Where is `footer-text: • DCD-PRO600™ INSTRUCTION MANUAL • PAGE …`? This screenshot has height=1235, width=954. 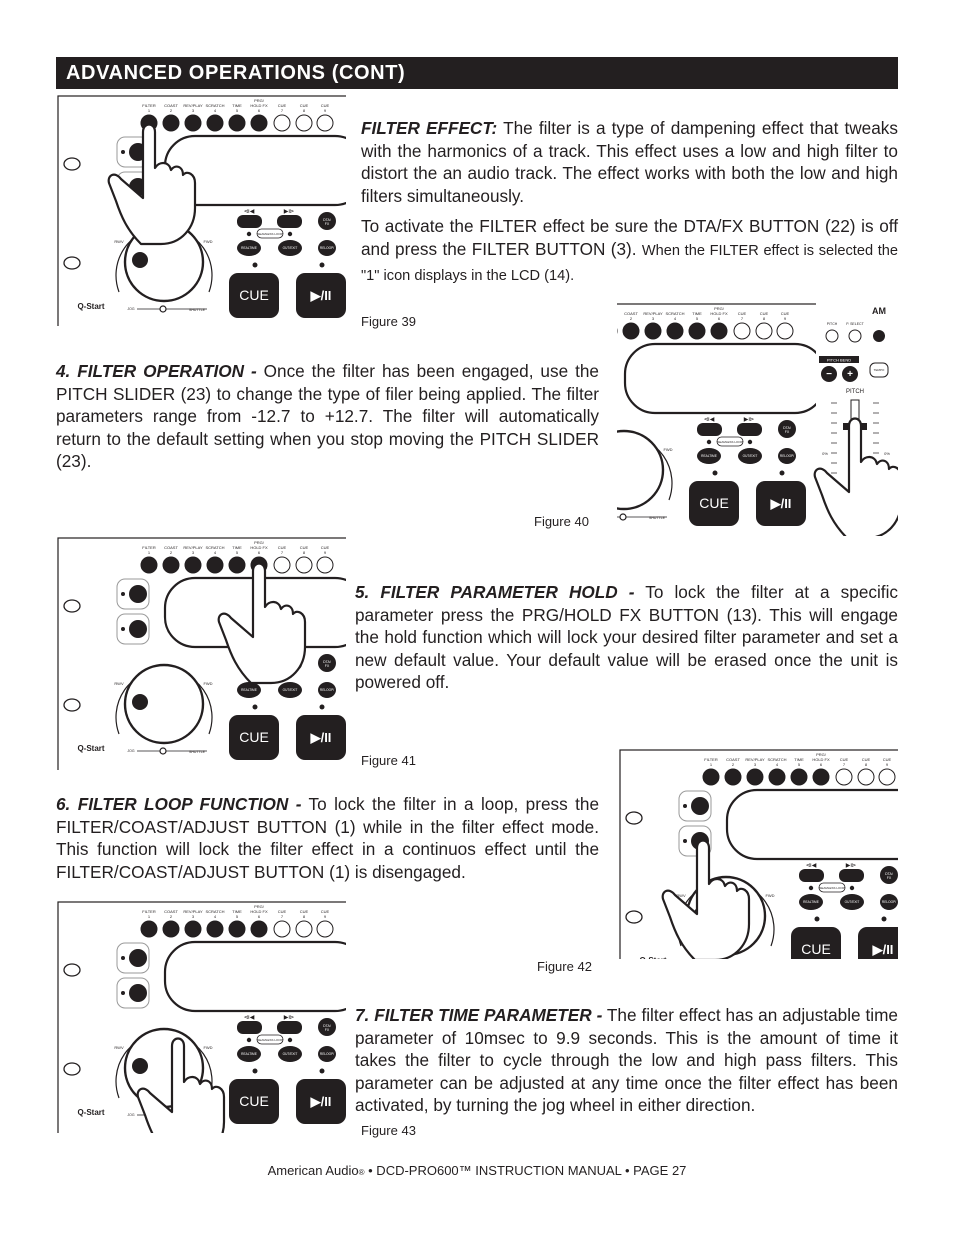 footer-text: • DCD-PRO600™ INSTRUCTION MANUAL • PAGE … is located at coordinates (525, 1170).